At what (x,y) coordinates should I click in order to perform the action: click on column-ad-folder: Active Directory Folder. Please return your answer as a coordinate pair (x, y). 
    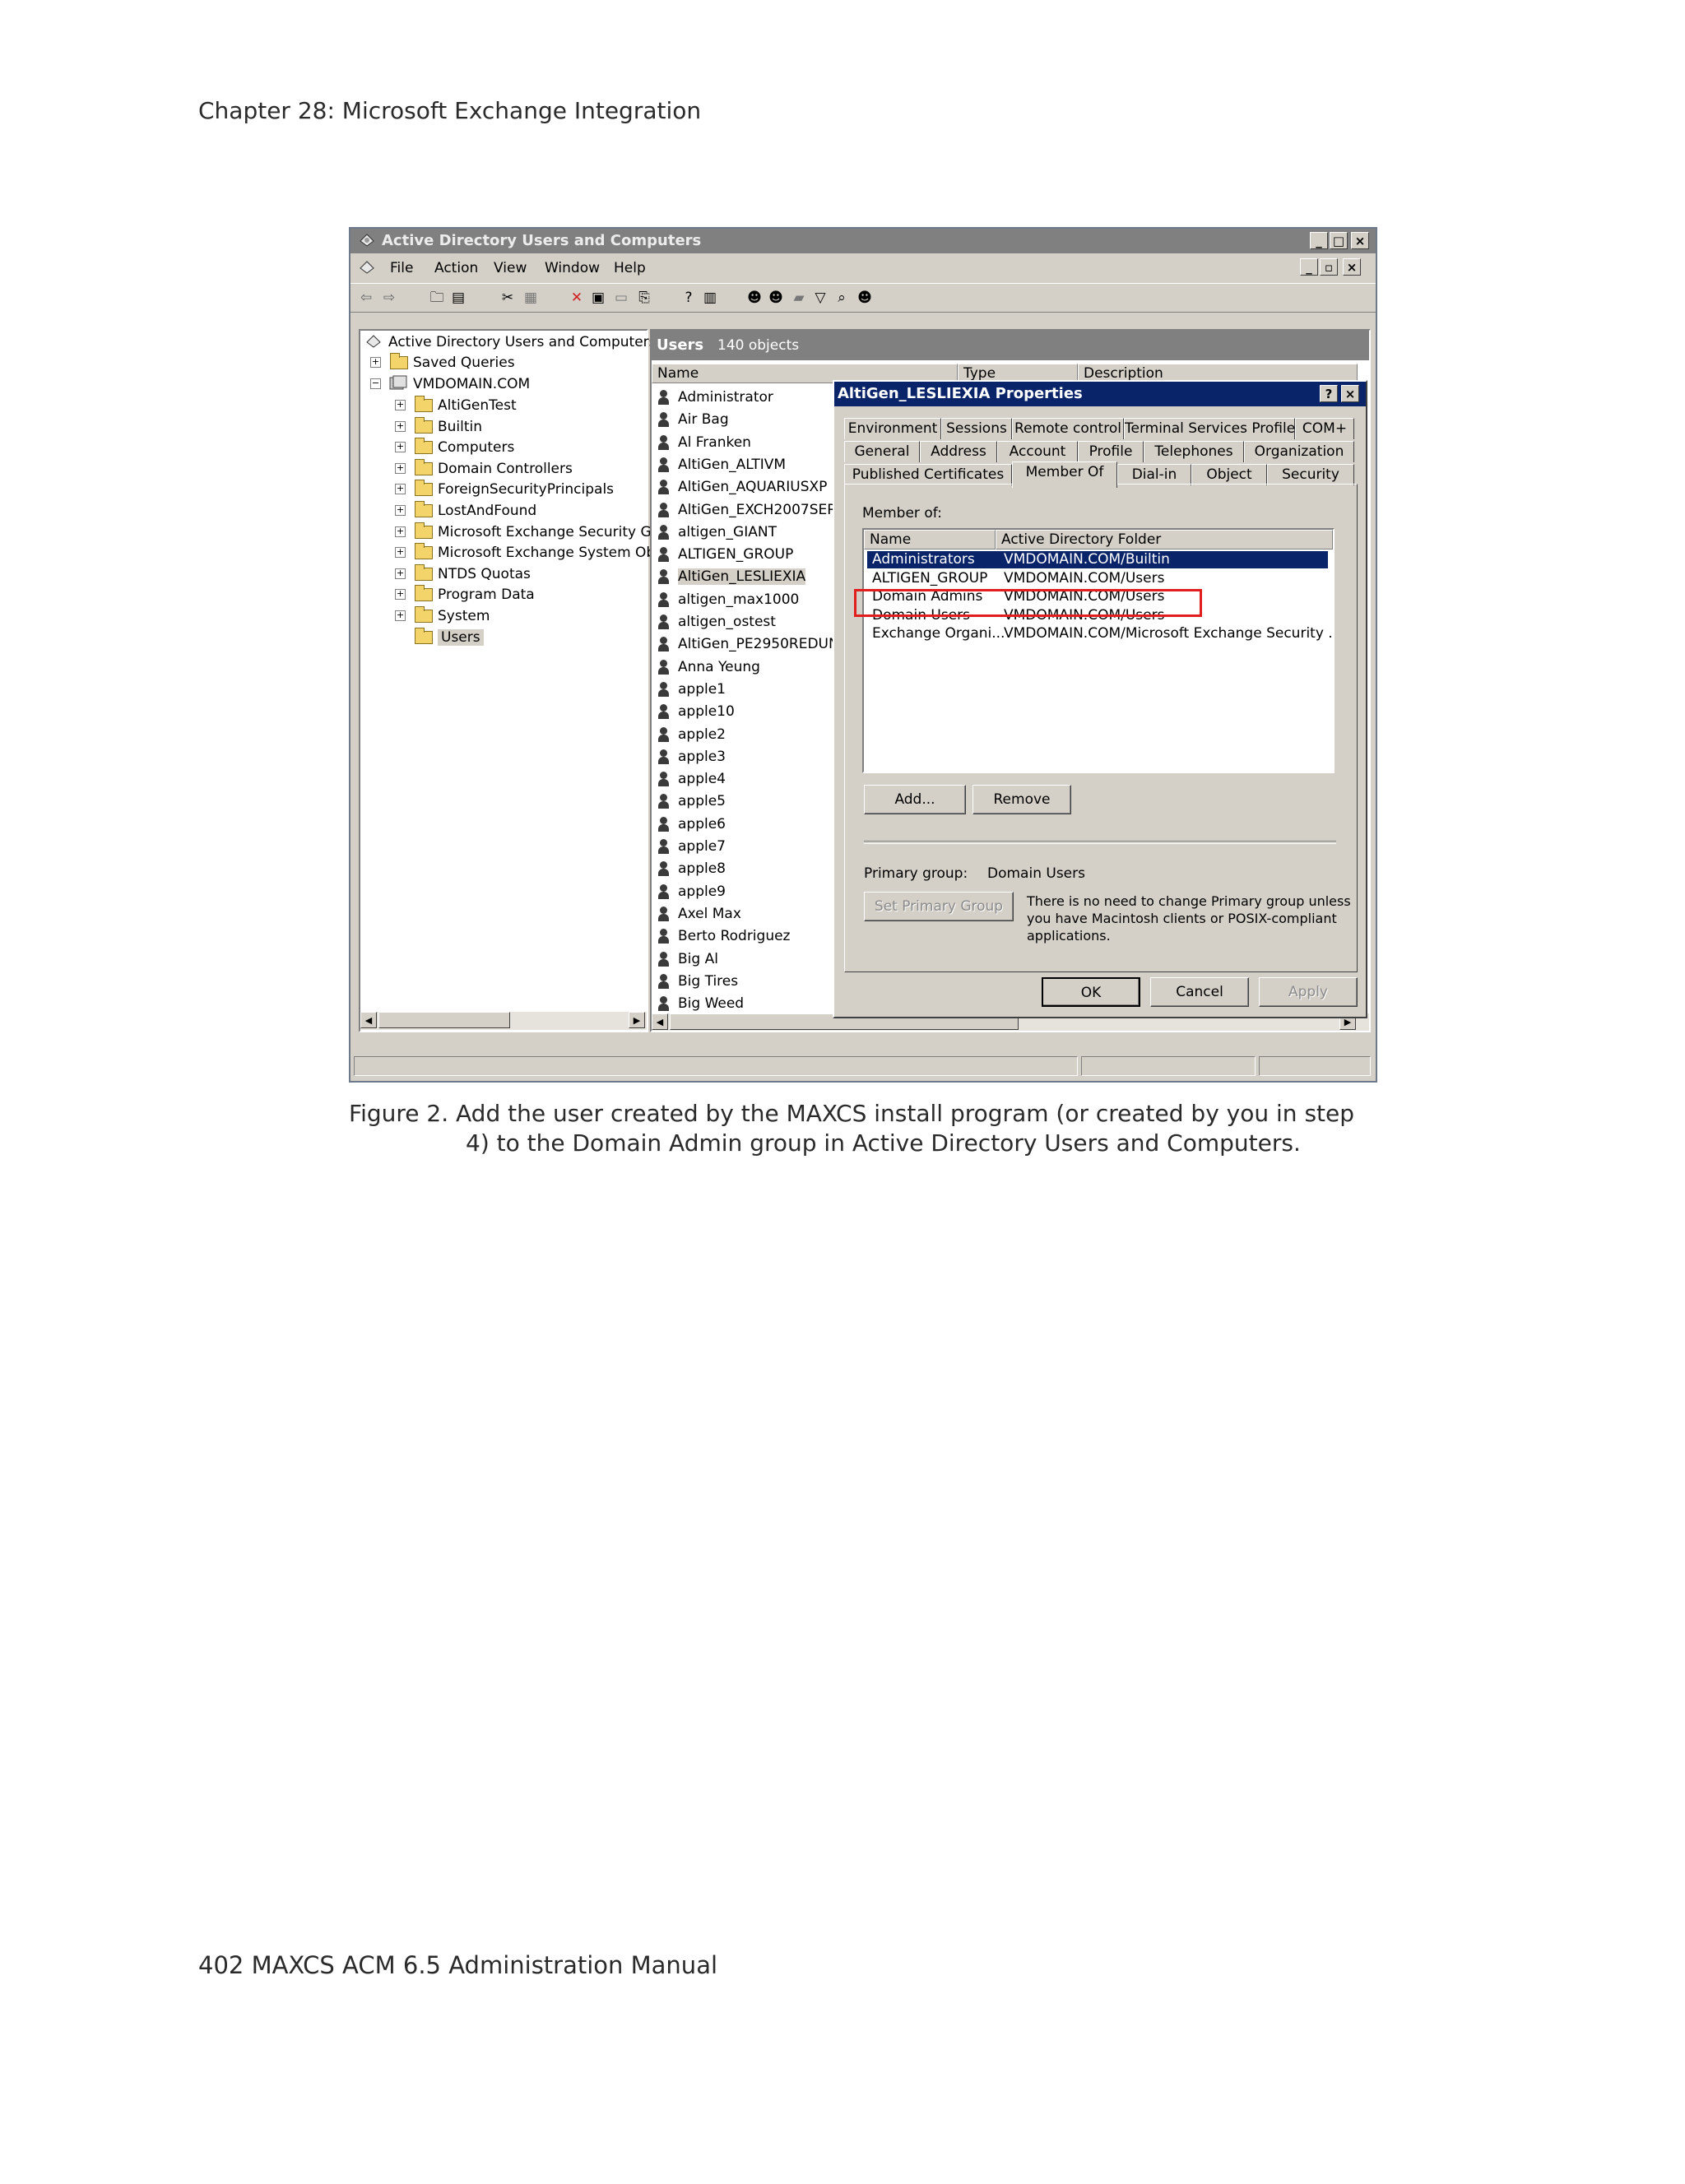
    Looking at the image, I should click on (1164, 539).